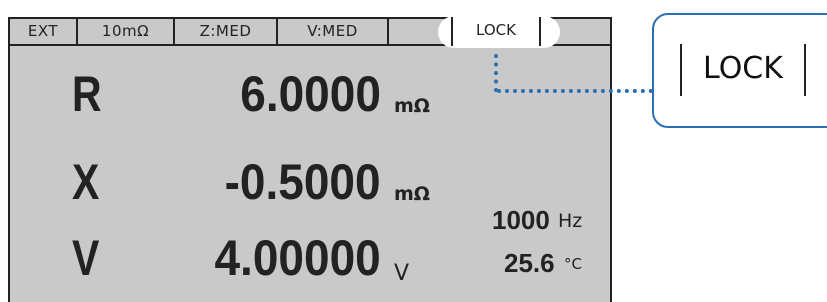  What do you see at coordinates (126, 31) in the screenshot?
I see `range-indicator: 10mΩ` at bounding box center [126, 31].